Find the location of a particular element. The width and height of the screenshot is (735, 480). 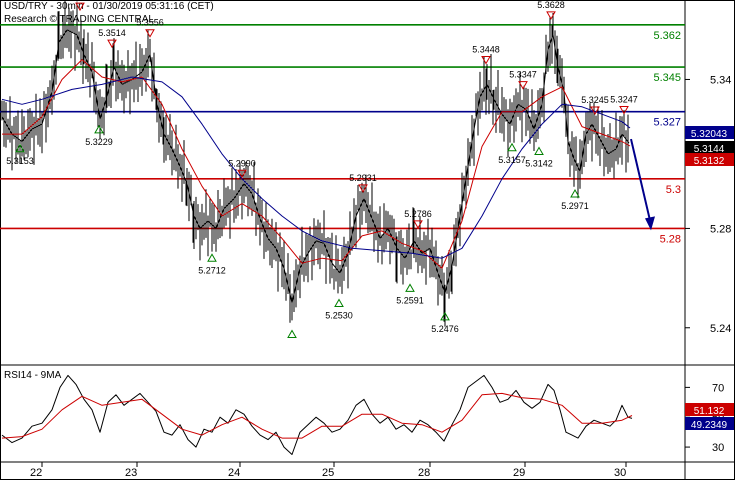

price-tag-label: 5.32043 is located at coordinates (709, 134).